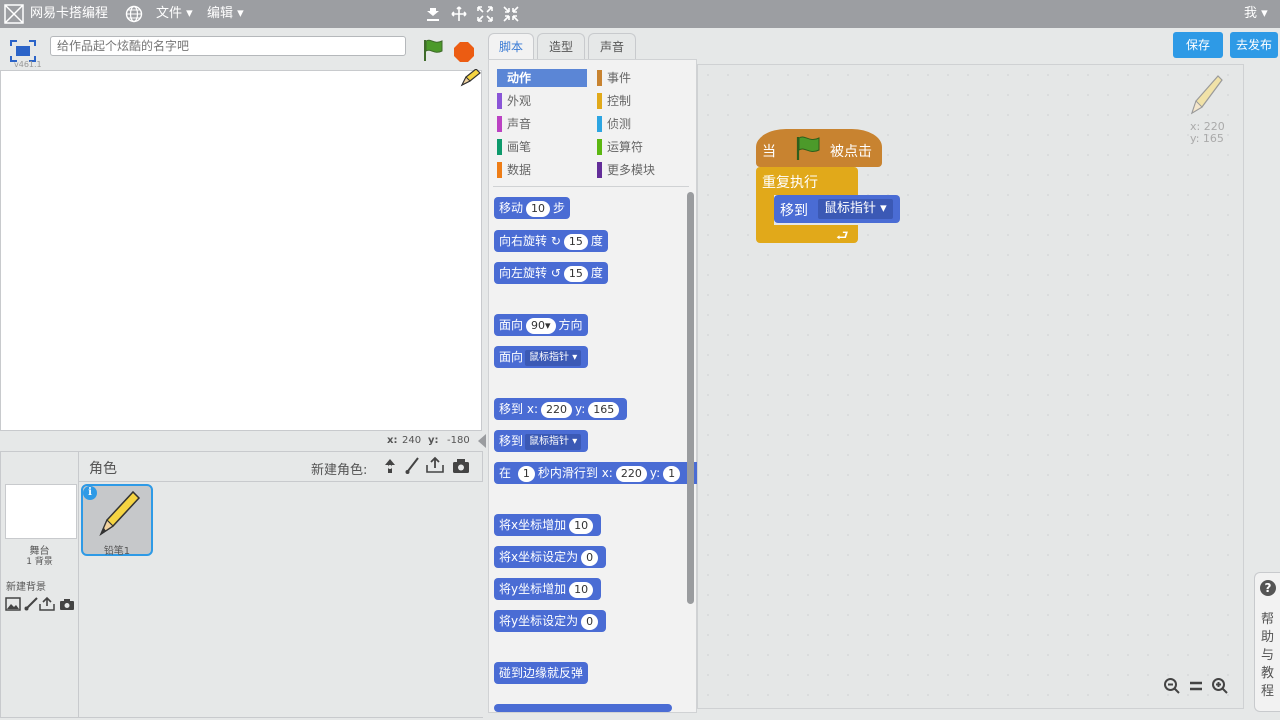 This screenshot has width=1280, height=720. I want to click on goto-label: 移到, so click(794, 211).